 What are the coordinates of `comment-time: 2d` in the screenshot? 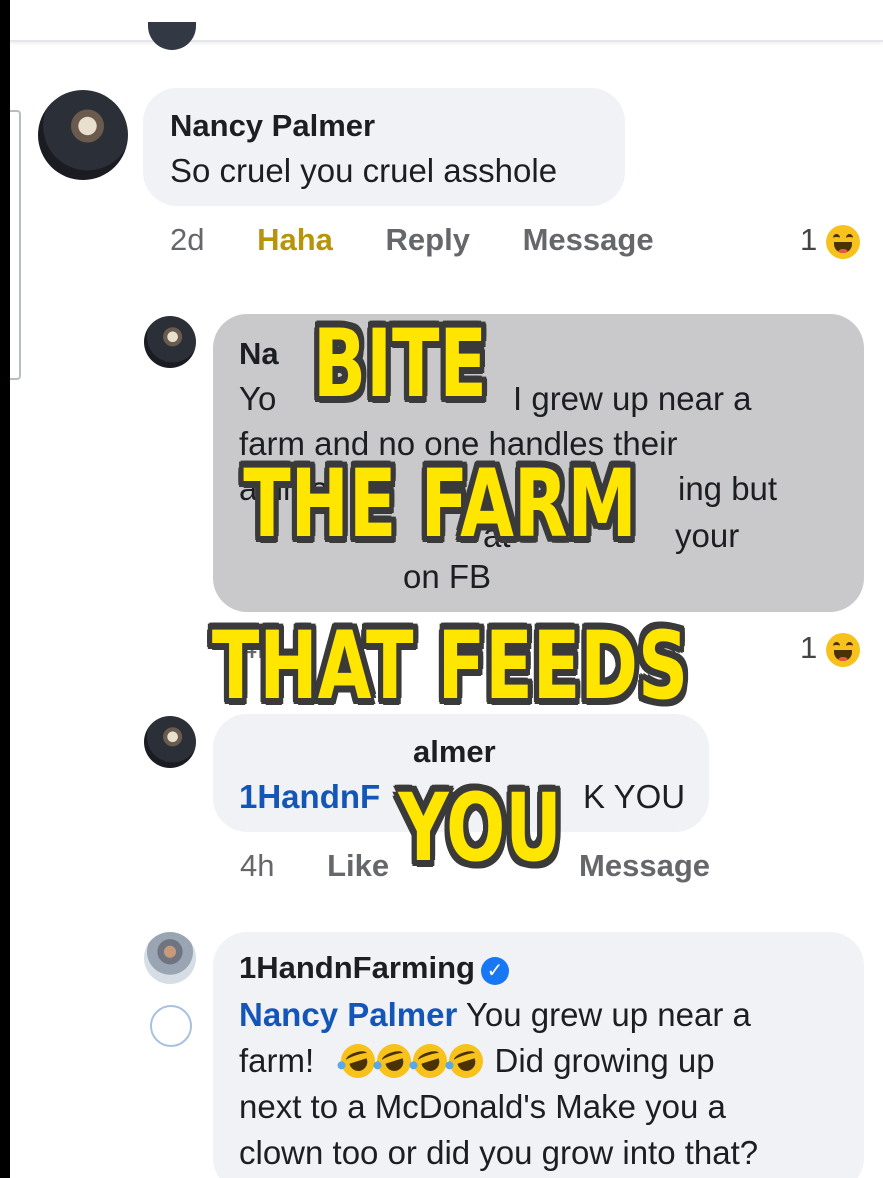 It's located at (187, 239).